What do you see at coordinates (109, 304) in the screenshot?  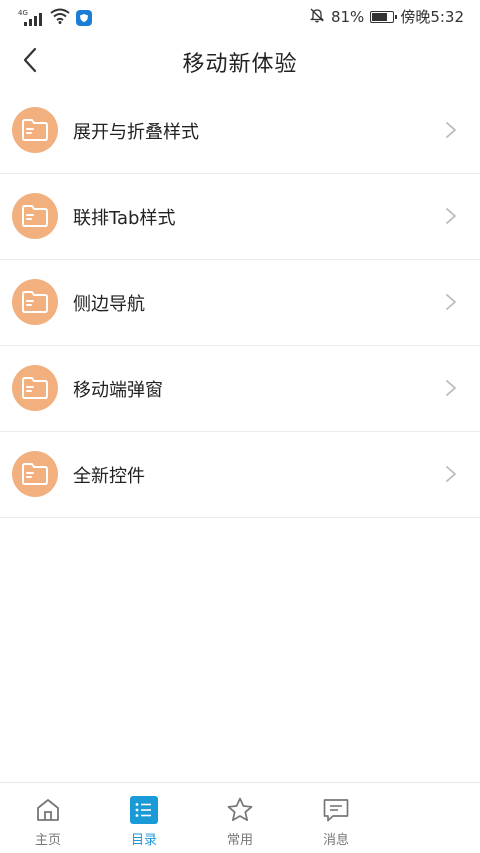 I see `list-item-label: 侧边导航` at bounding box center [109, 304].